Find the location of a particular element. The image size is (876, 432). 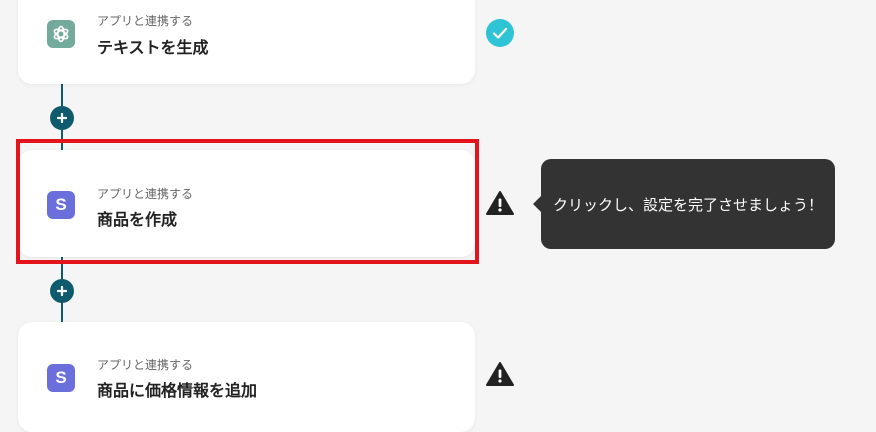

step-title: 商品を作成 is located at coordinates (137, 219).